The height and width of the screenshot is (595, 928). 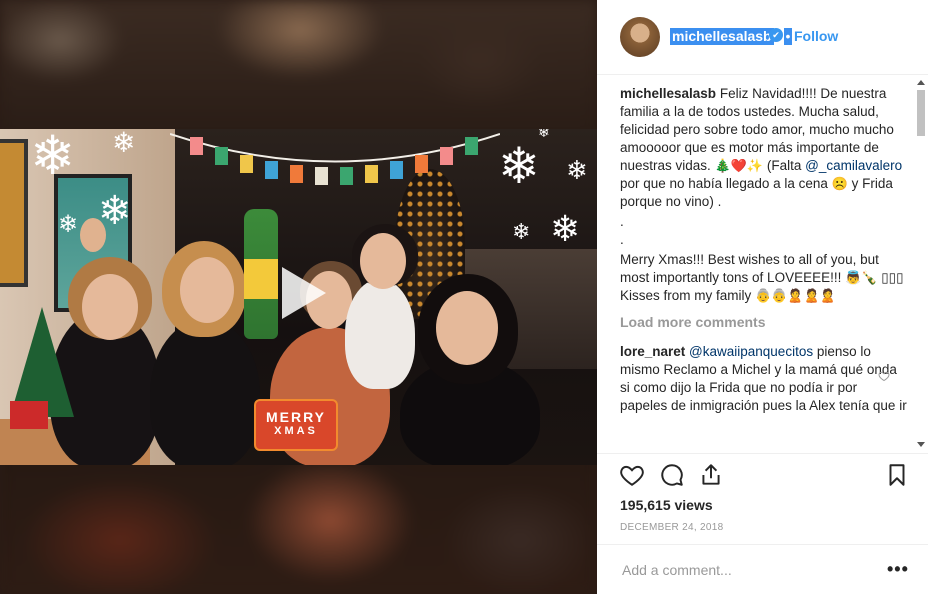 I want to click on add-comment-input, so click(x=742, y=570).